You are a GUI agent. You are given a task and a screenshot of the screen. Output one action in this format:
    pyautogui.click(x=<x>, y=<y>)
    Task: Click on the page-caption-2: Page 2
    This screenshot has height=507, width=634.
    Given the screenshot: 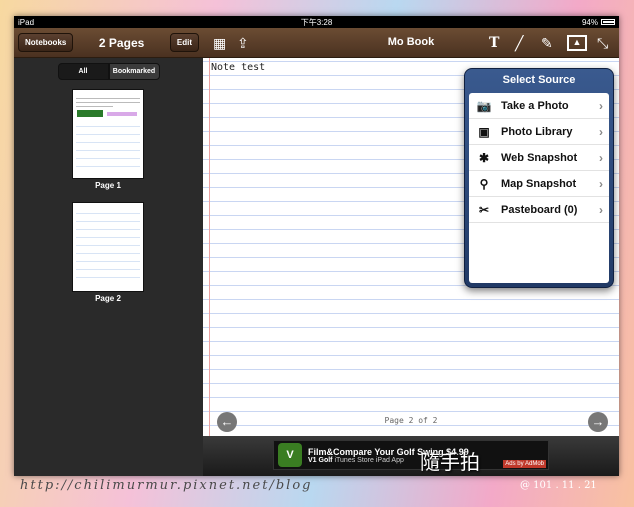 What is the action you would take?
    pyautogui.click(x=108, y=298)
    